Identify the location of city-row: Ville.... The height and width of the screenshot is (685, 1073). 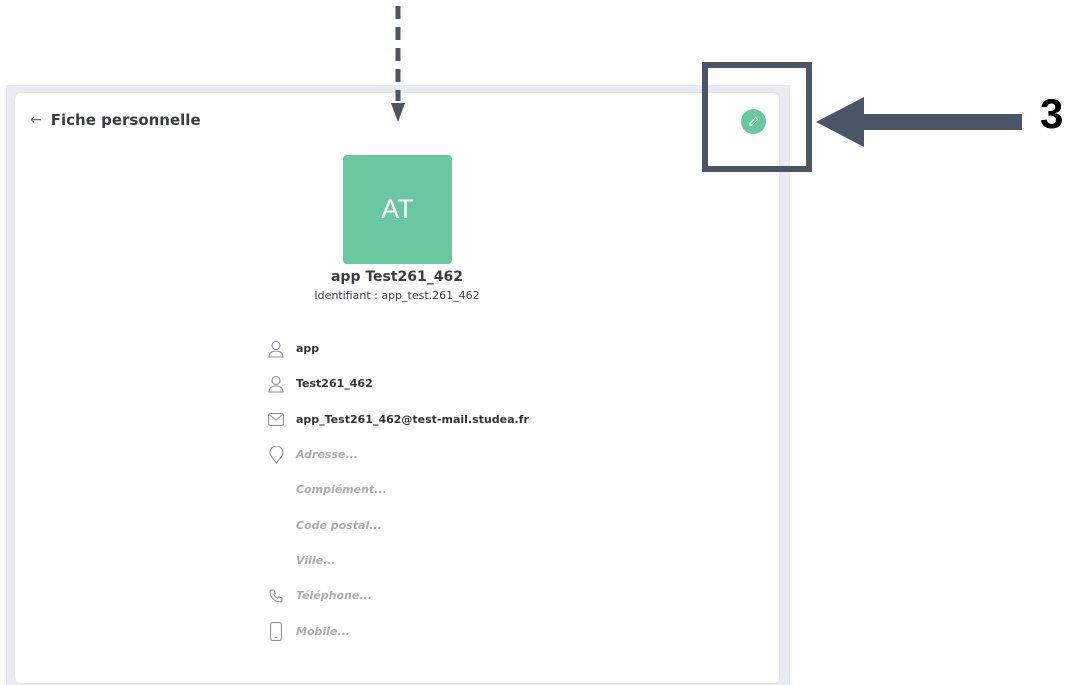
(398, 560).